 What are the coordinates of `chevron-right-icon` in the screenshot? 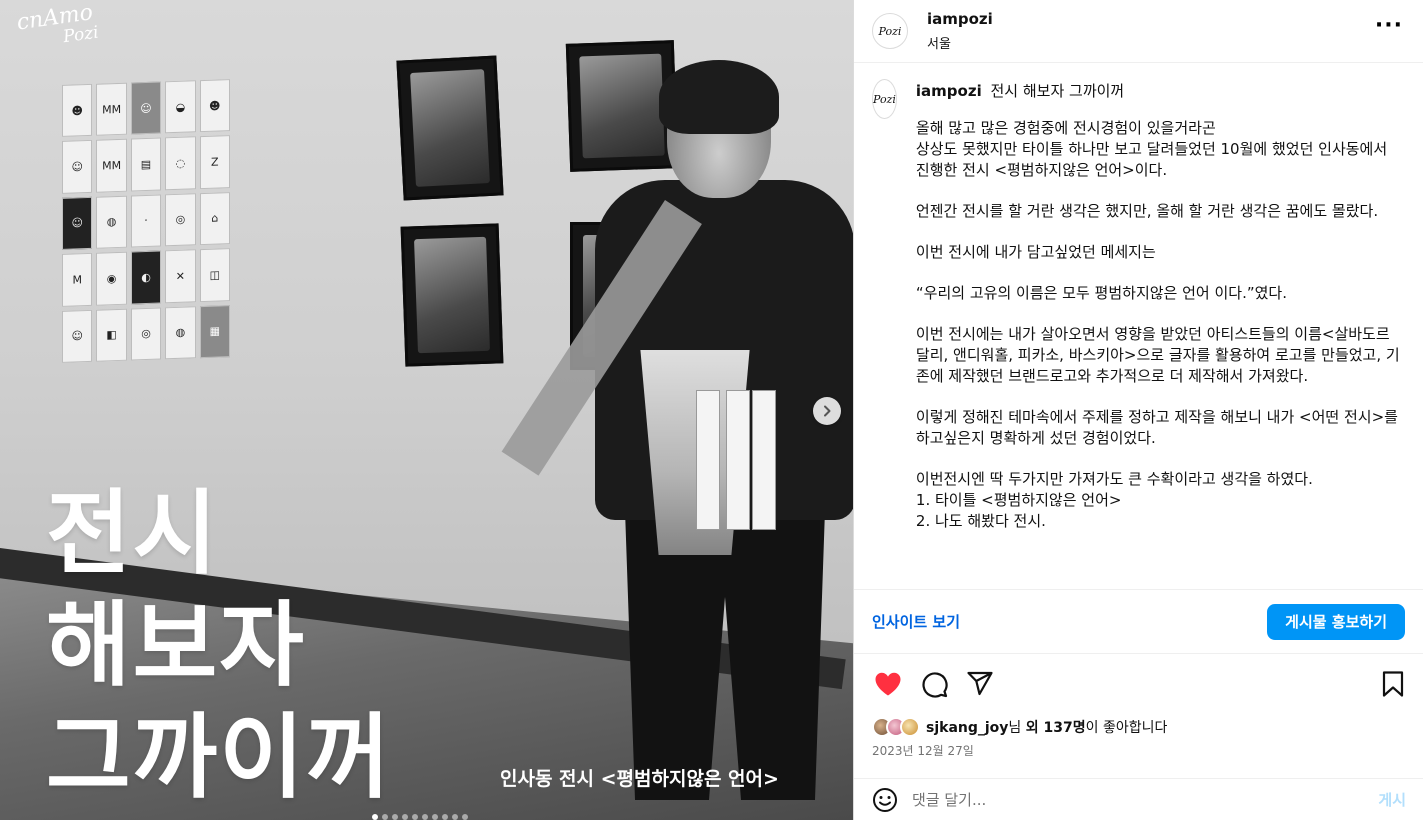 It's located at (827, 411).